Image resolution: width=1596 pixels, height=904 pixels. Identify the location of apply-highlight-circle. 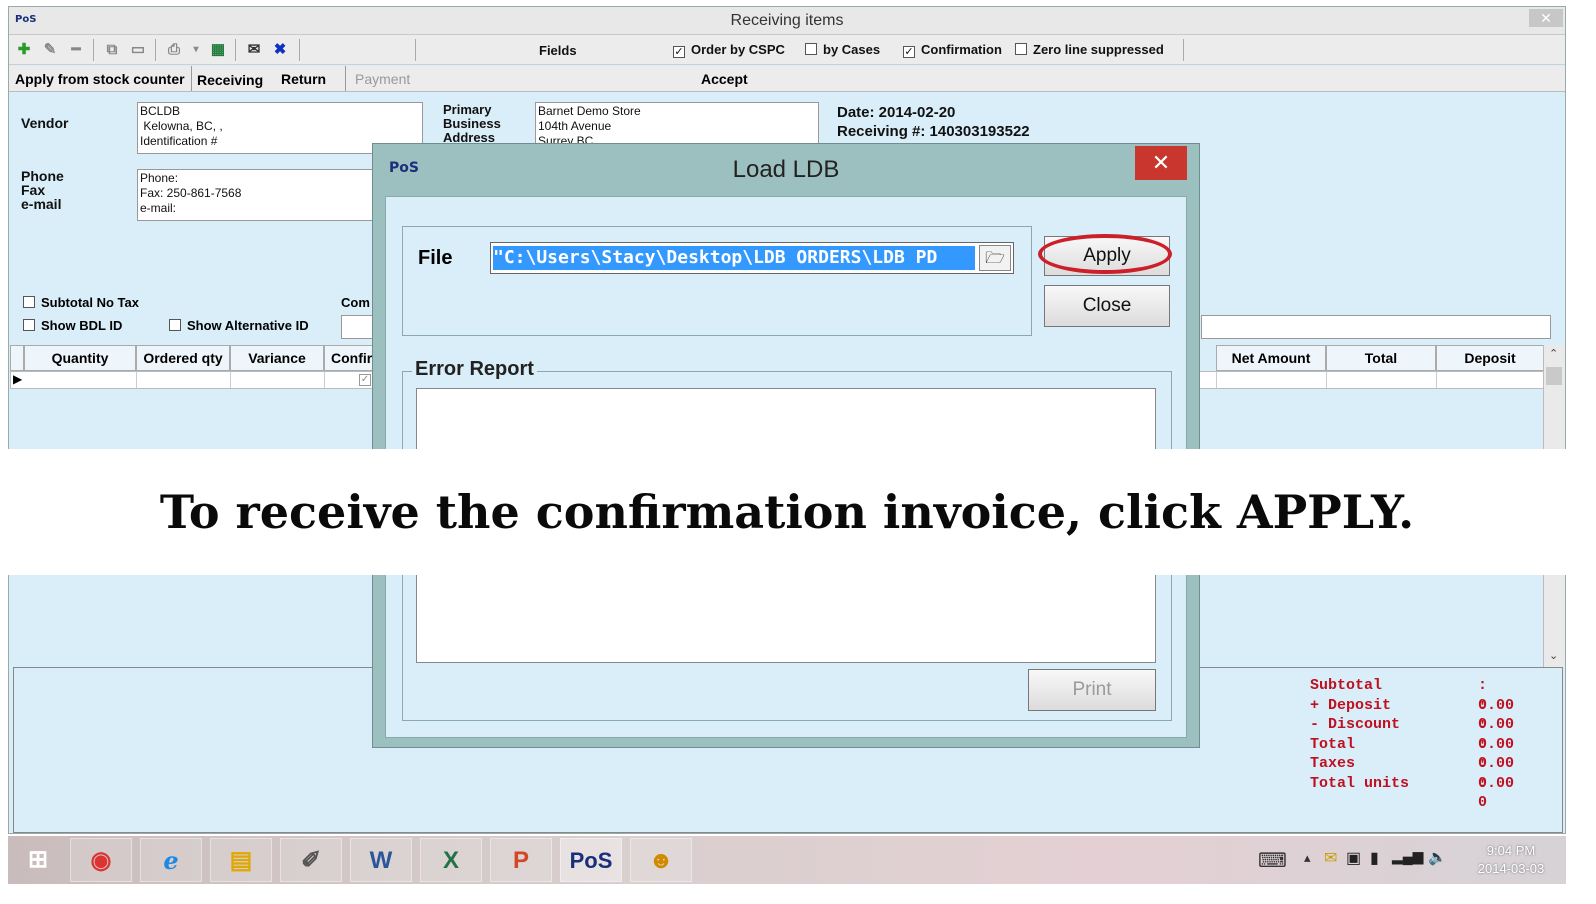
(1105, 254).